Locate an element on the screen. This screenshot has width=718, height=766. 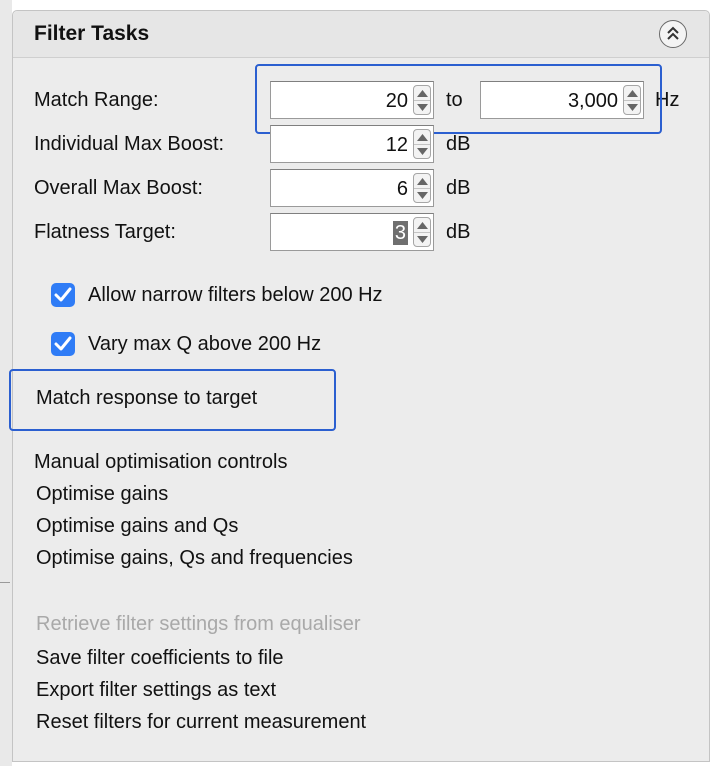
individual-max-boost-unit: dB is located at coordinates (458, 144).